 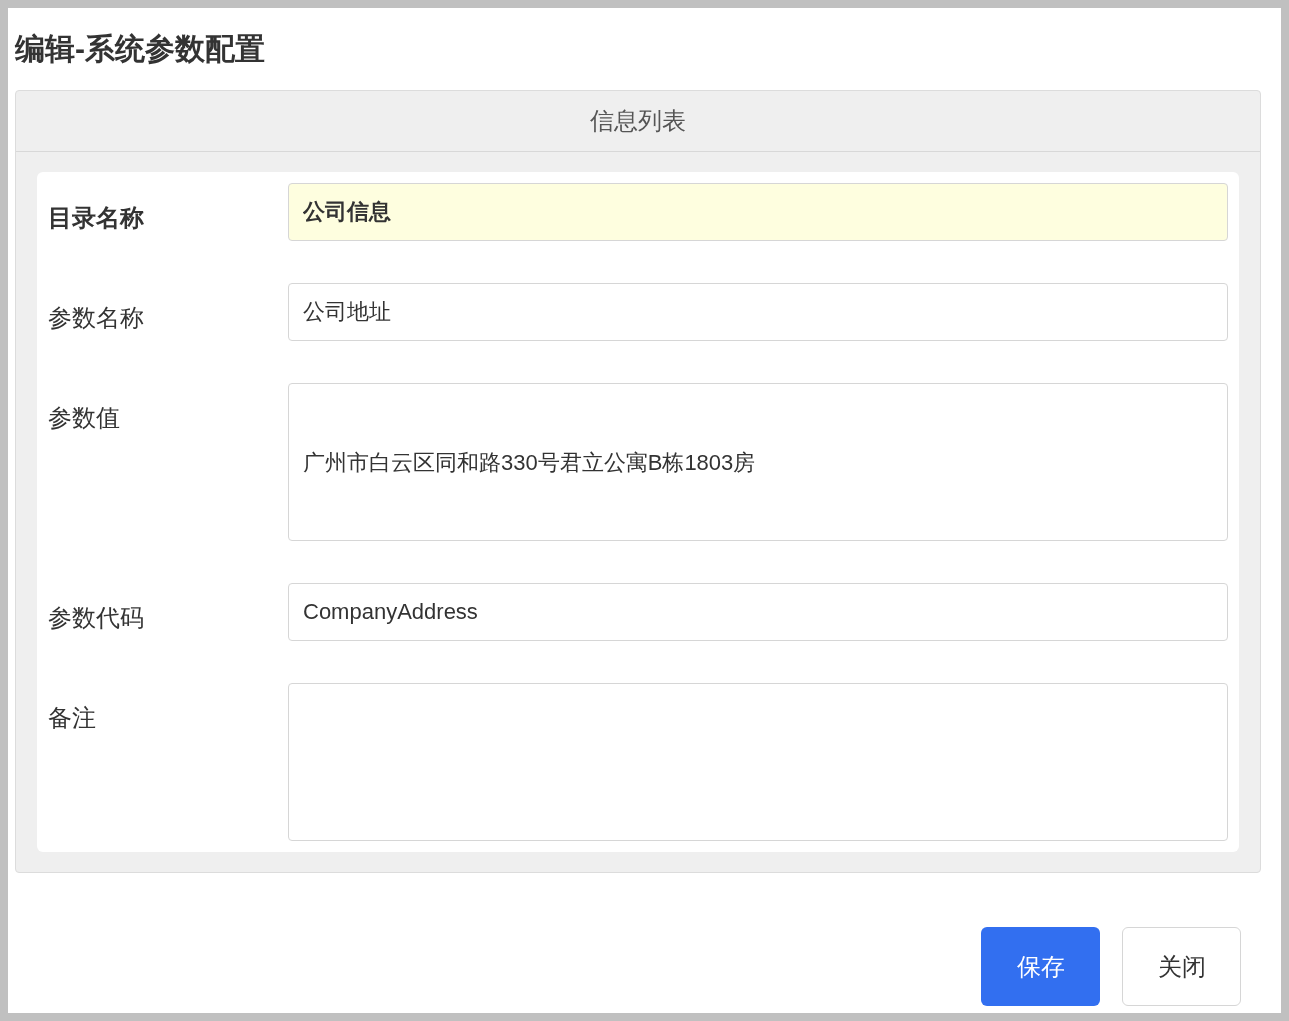 I want to click on field-label: 参数名称, so click(x=96, y=317).